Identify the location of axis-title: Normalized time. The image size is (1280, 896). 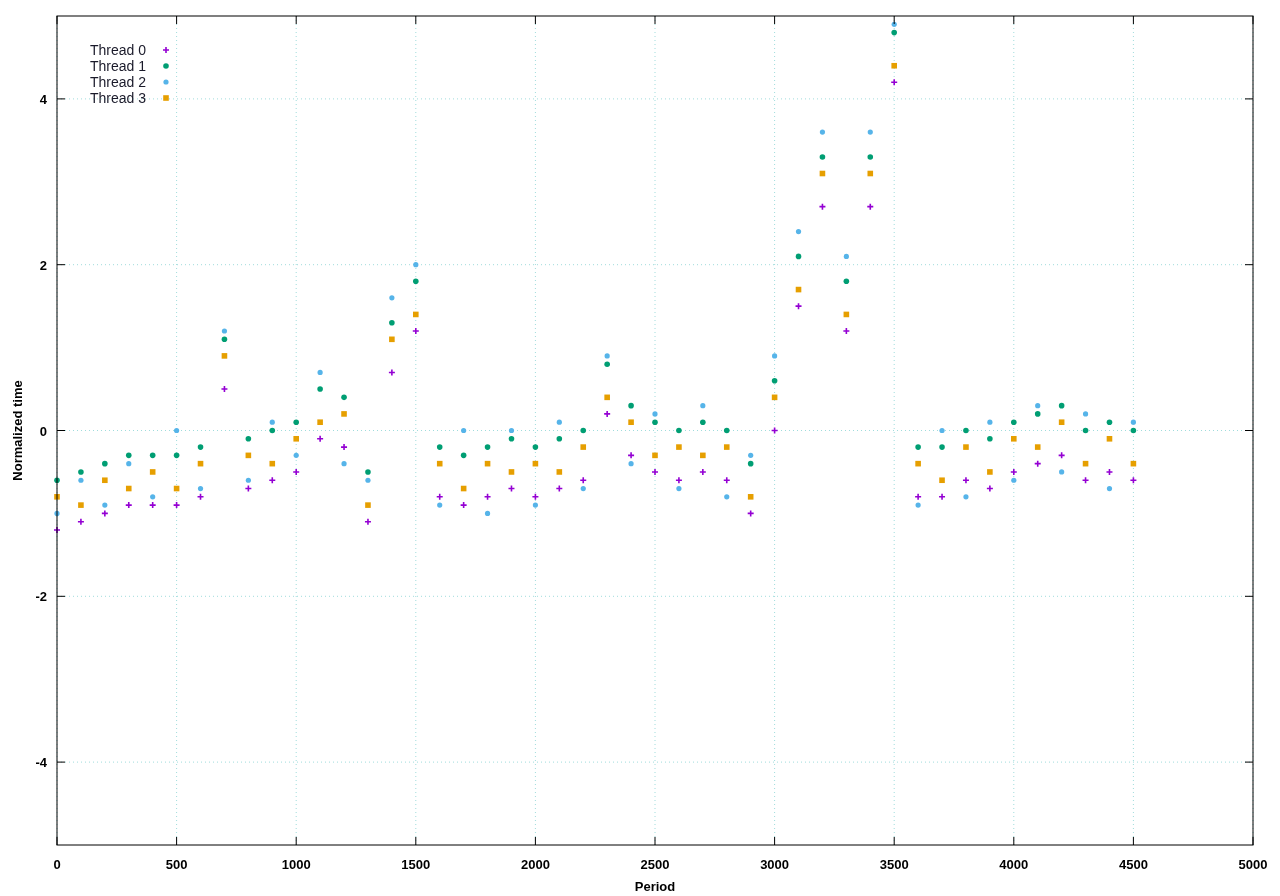
(17, 430).